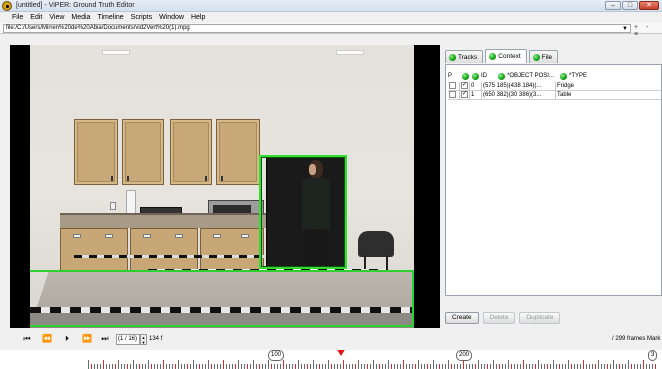 The width and height of the screenshot is (662, 369). What do you see at coordinates (540, 318) in the screenshot?
I see `duplicate-button: Duplicate` at bounding box center [540, 318].